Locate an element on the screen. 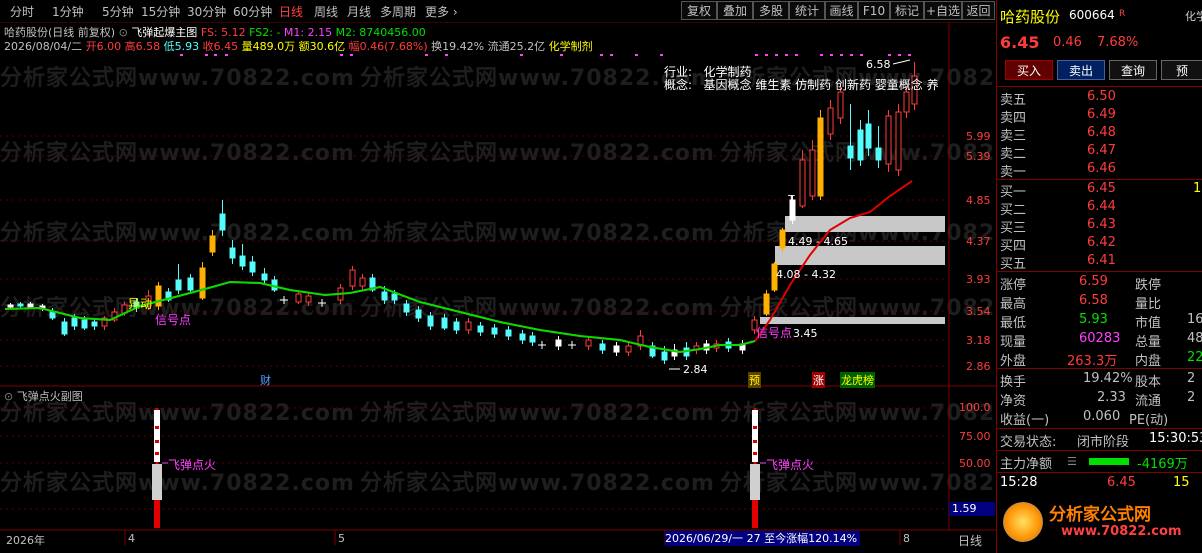 This screenshot has height=553, width=1202. stat-limit-up: 6.59 is located at coordinates (1093, 281).